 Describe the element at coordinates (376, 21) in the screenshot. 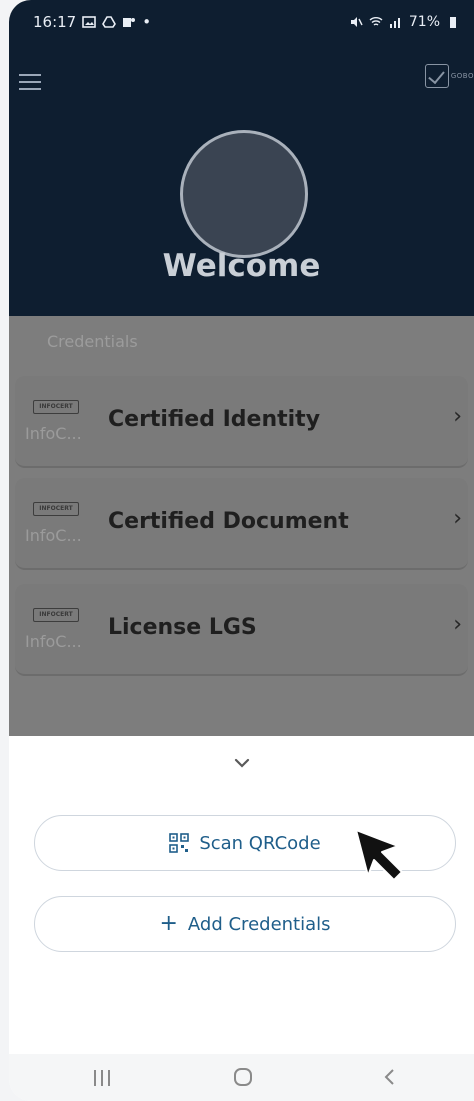

I see `wifi-icon` at that location.